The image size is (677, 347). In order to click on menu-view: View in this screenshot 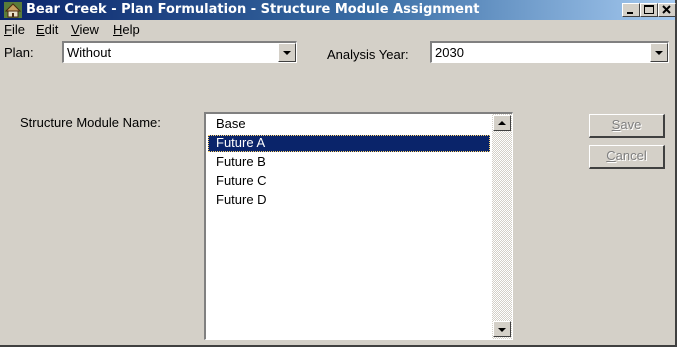, I will do `click(85, 29)`.